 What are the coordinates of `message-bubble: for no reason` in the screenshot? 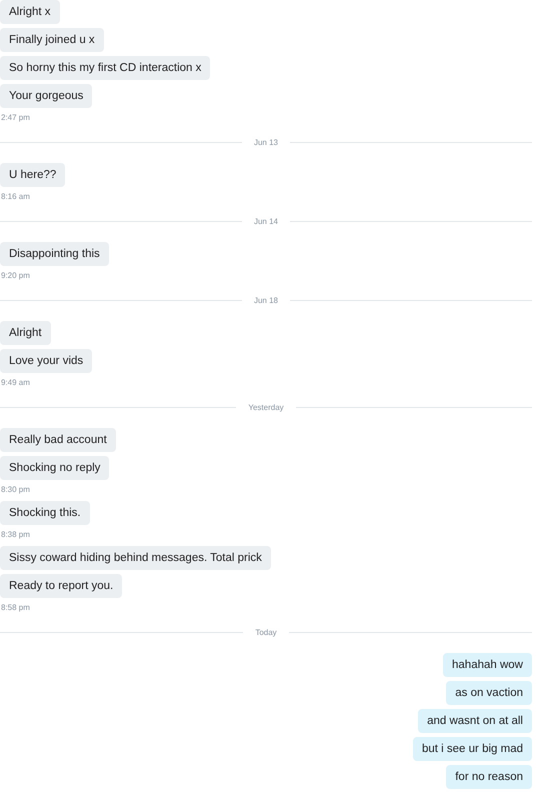 It's located at (489, 777).